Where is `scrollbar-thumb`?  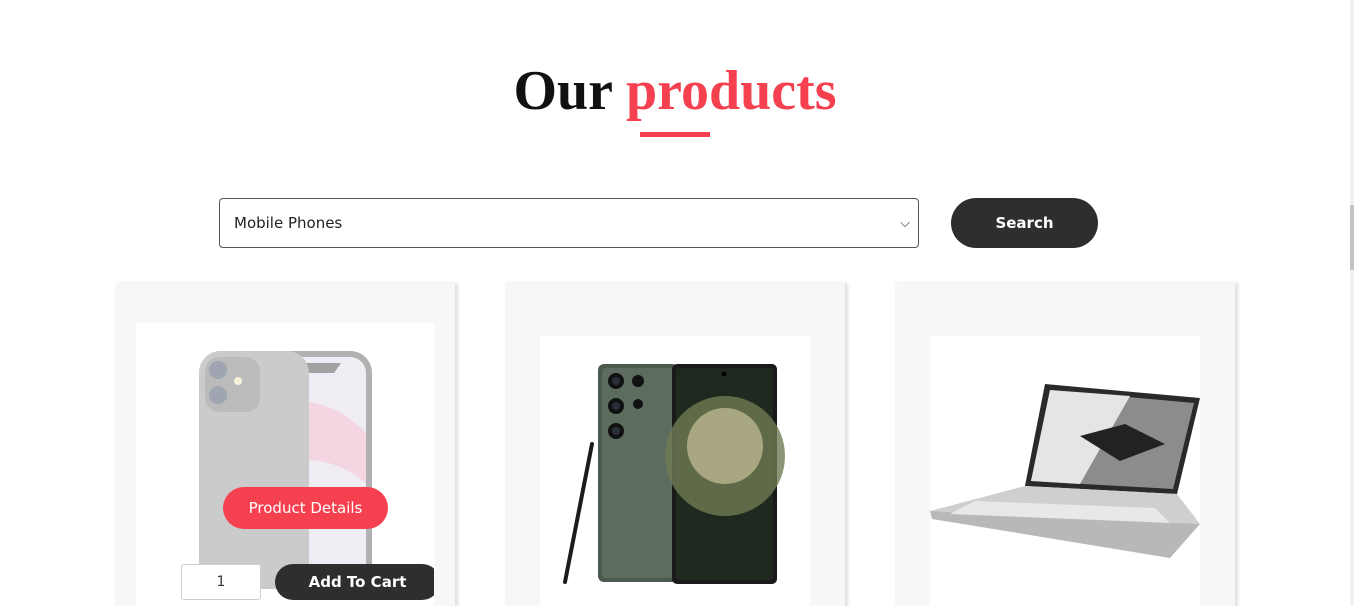 scrollbar-thumb is located at coordinates (1352, 237).